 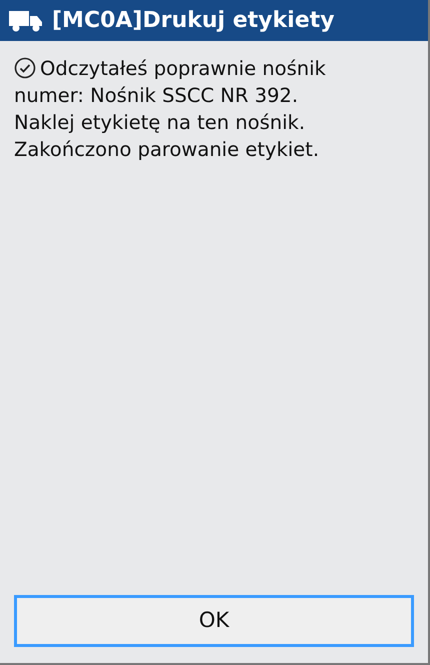 I want to click on ok-button: OK, so click(x=214, y=621).